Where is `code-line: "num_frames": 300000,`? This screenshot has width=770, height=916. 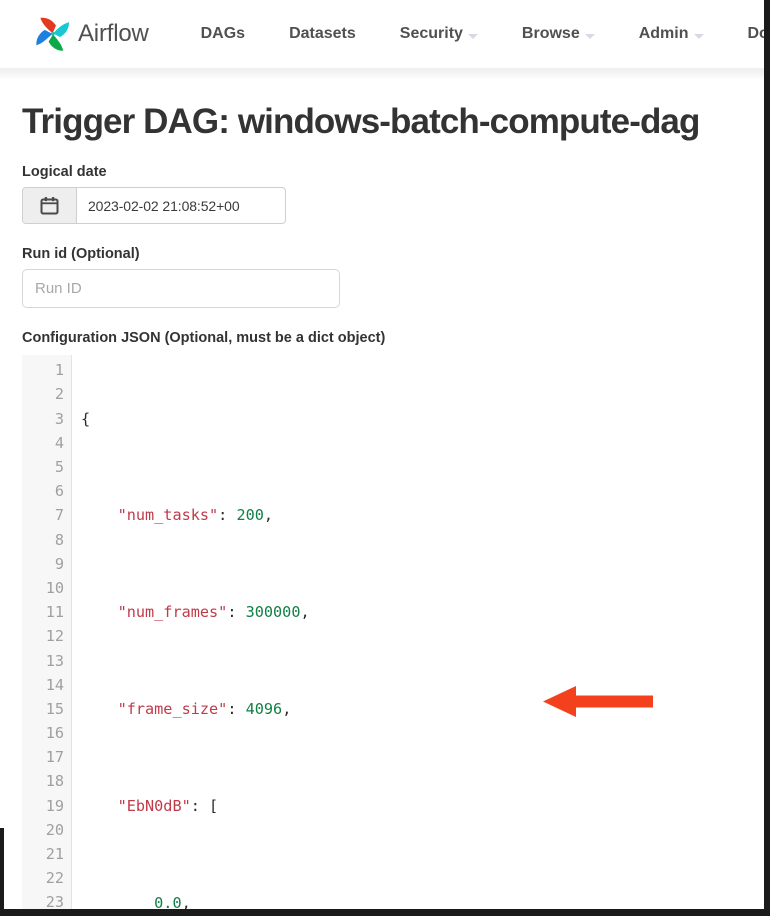 code-line: "num_frames": 300000, is located at coordinates (213, 612).